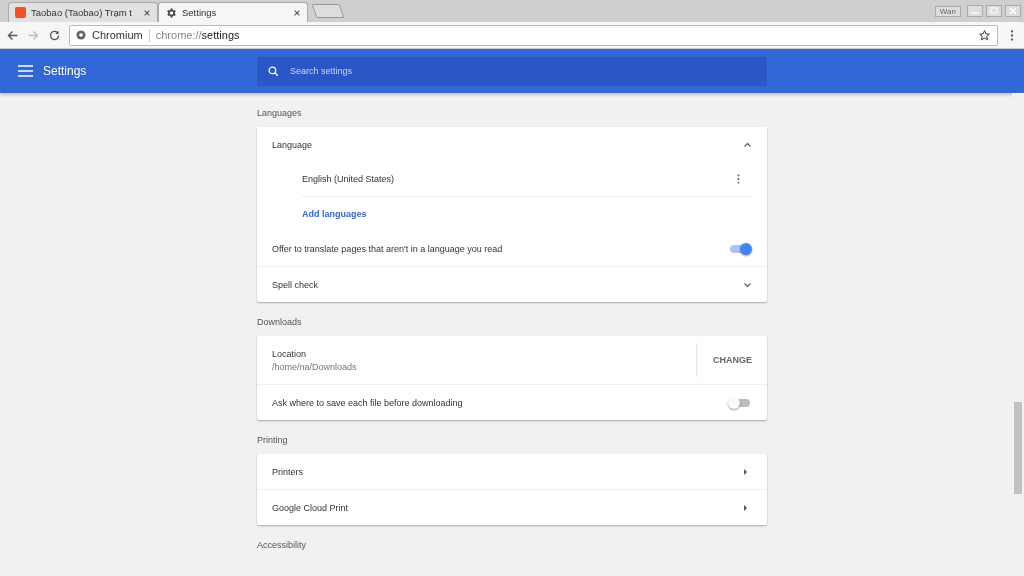 Image resolution: width=1024 pixels, height=576 pixels. What do you see at coordinates (273, 440) in the screenshot?
I see `section-heading: Printing` at bounding box center [273, 440].